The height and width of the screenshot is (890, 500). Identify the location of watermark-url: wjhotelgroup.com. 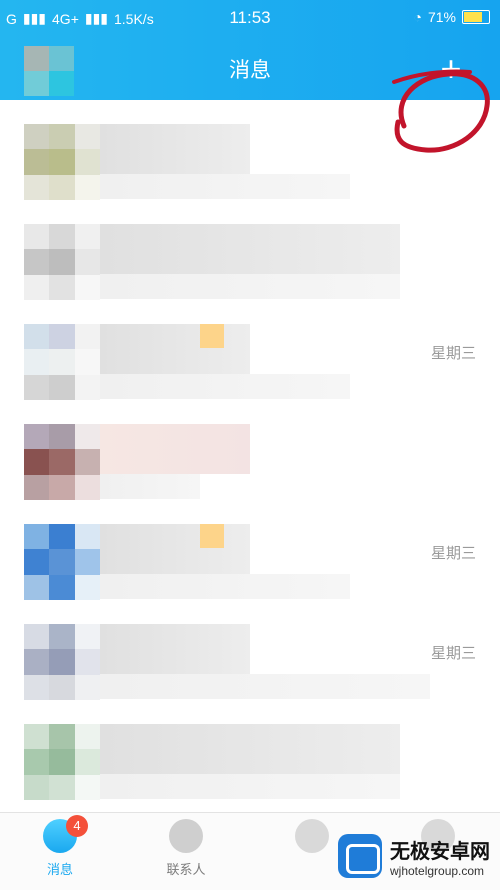
(437, 870).